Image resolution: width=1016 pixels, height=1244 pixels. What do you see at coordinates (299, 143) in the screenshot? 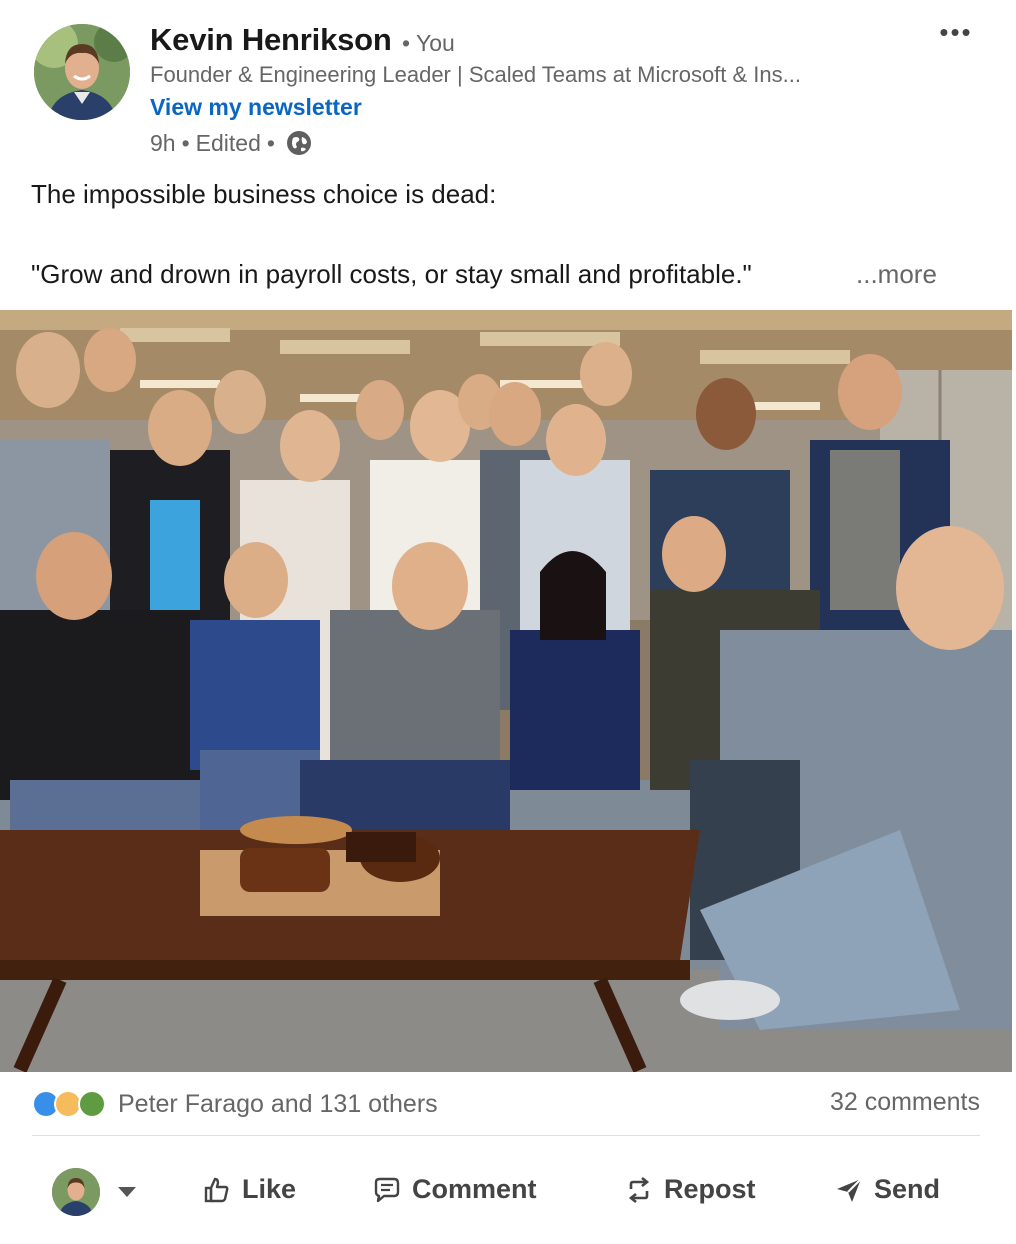
I see `globe-icon` at bounding box center [299, 143].